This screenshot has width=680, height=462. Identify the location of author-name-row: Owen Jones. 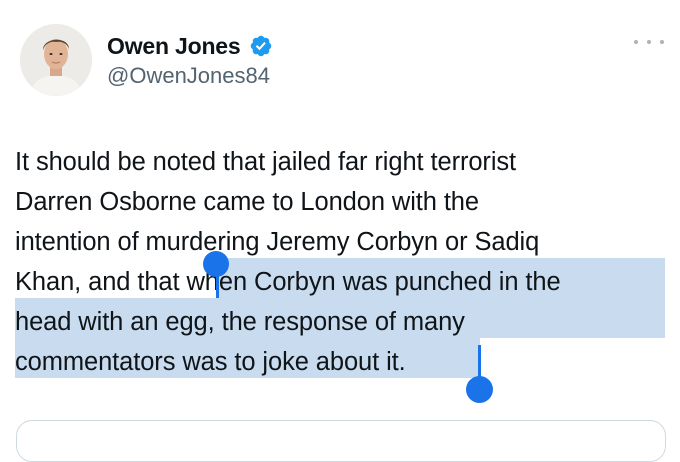
(190, 46).